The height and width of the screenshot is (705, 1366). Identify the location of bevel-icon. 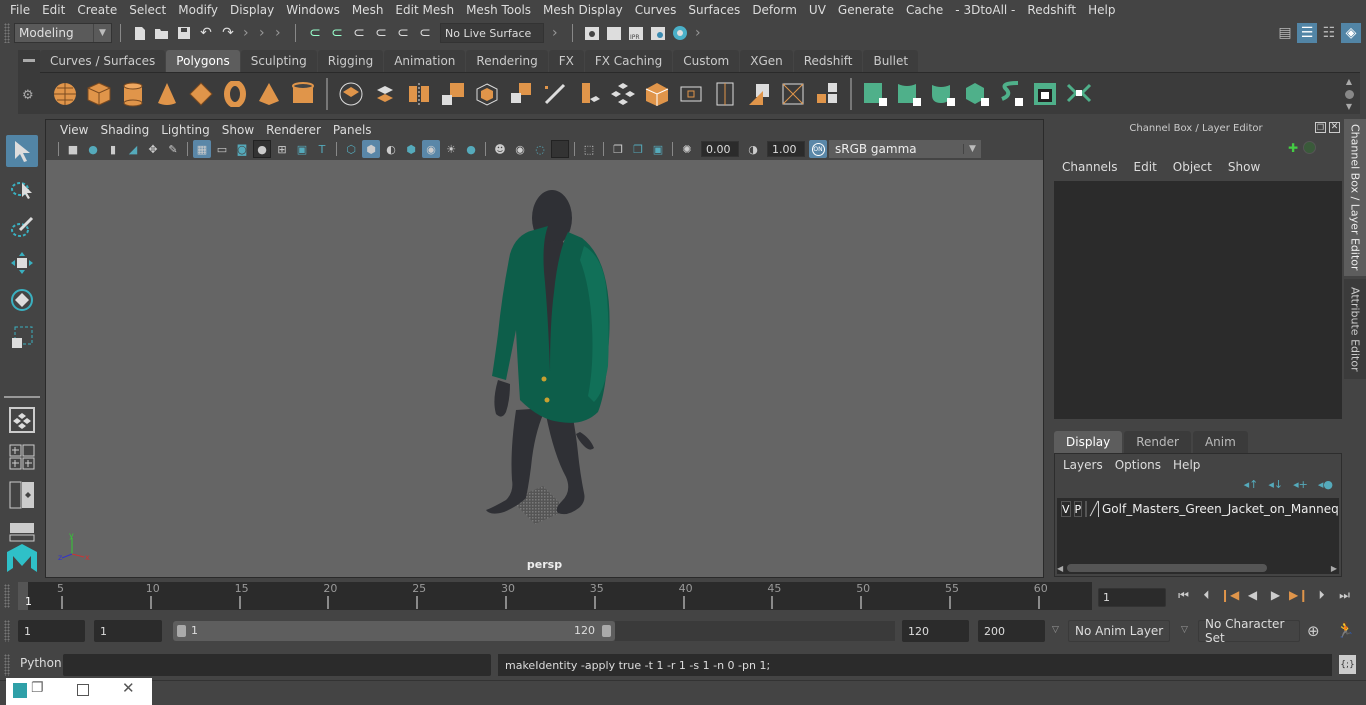
(521, 94).